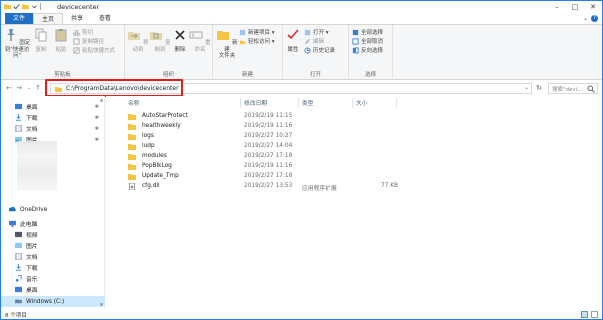  Describe the element at coordinates (200, 40) in the screenshot. I see `rename-button: 重命名` at that location.